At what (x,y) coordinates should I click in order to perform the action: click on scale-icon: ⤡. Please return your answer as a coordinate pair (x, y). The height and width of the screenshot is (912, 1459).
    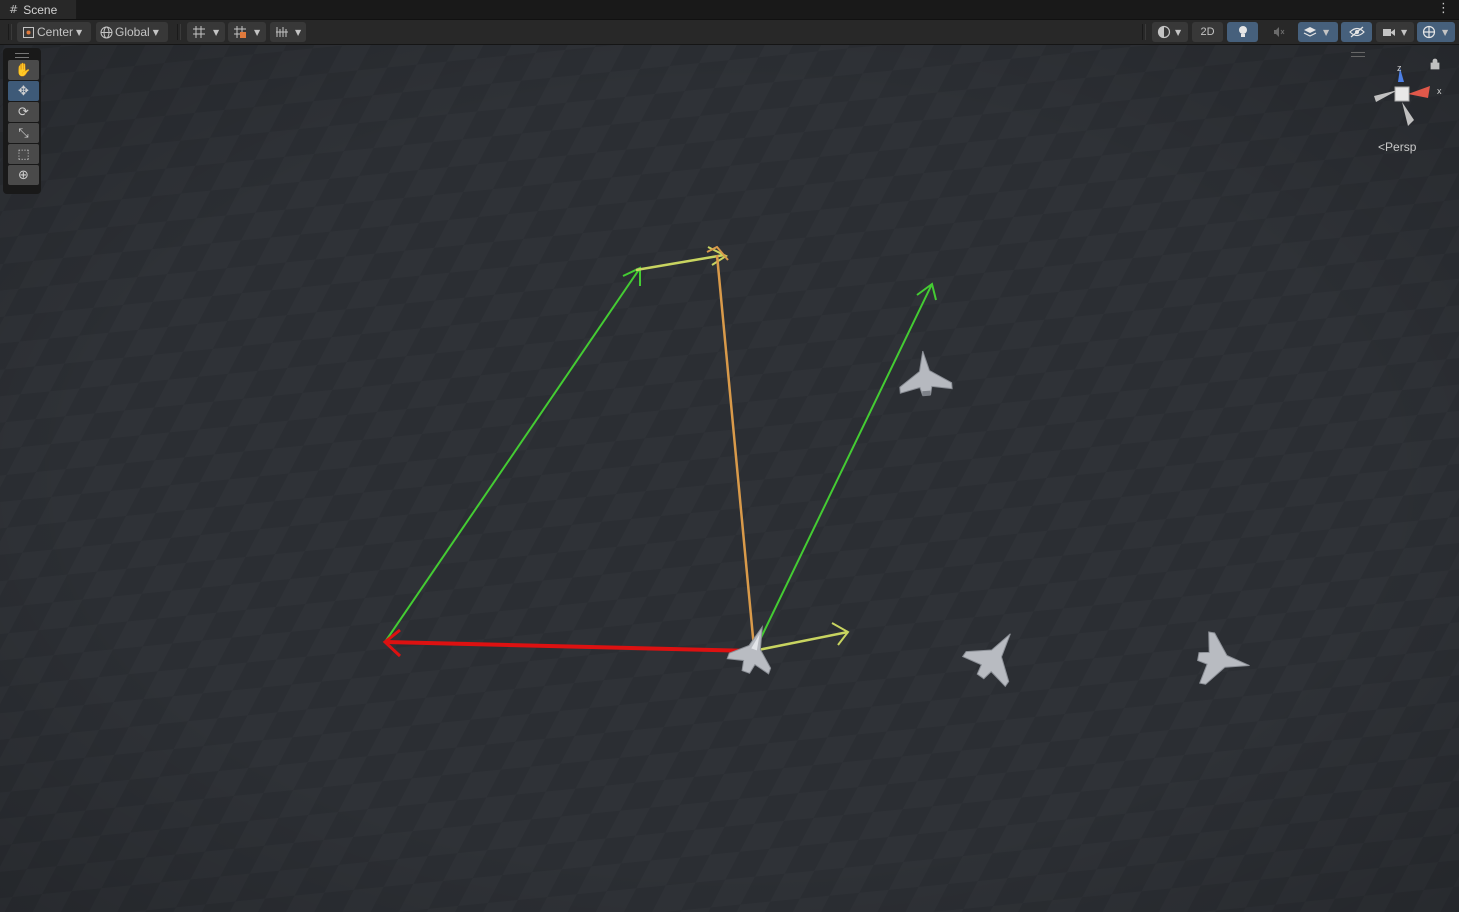
    Looking at the image, I should click on (23, 133).